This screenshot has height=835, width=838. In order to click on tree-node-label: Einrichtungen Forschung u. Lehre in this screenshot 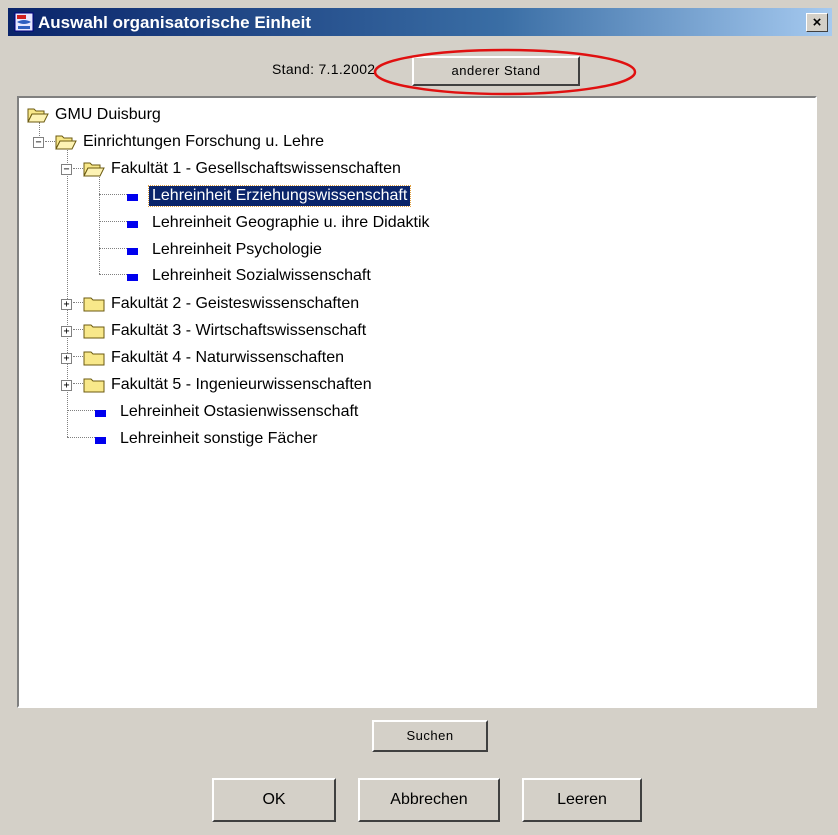, I will do `click(204, 141)`.